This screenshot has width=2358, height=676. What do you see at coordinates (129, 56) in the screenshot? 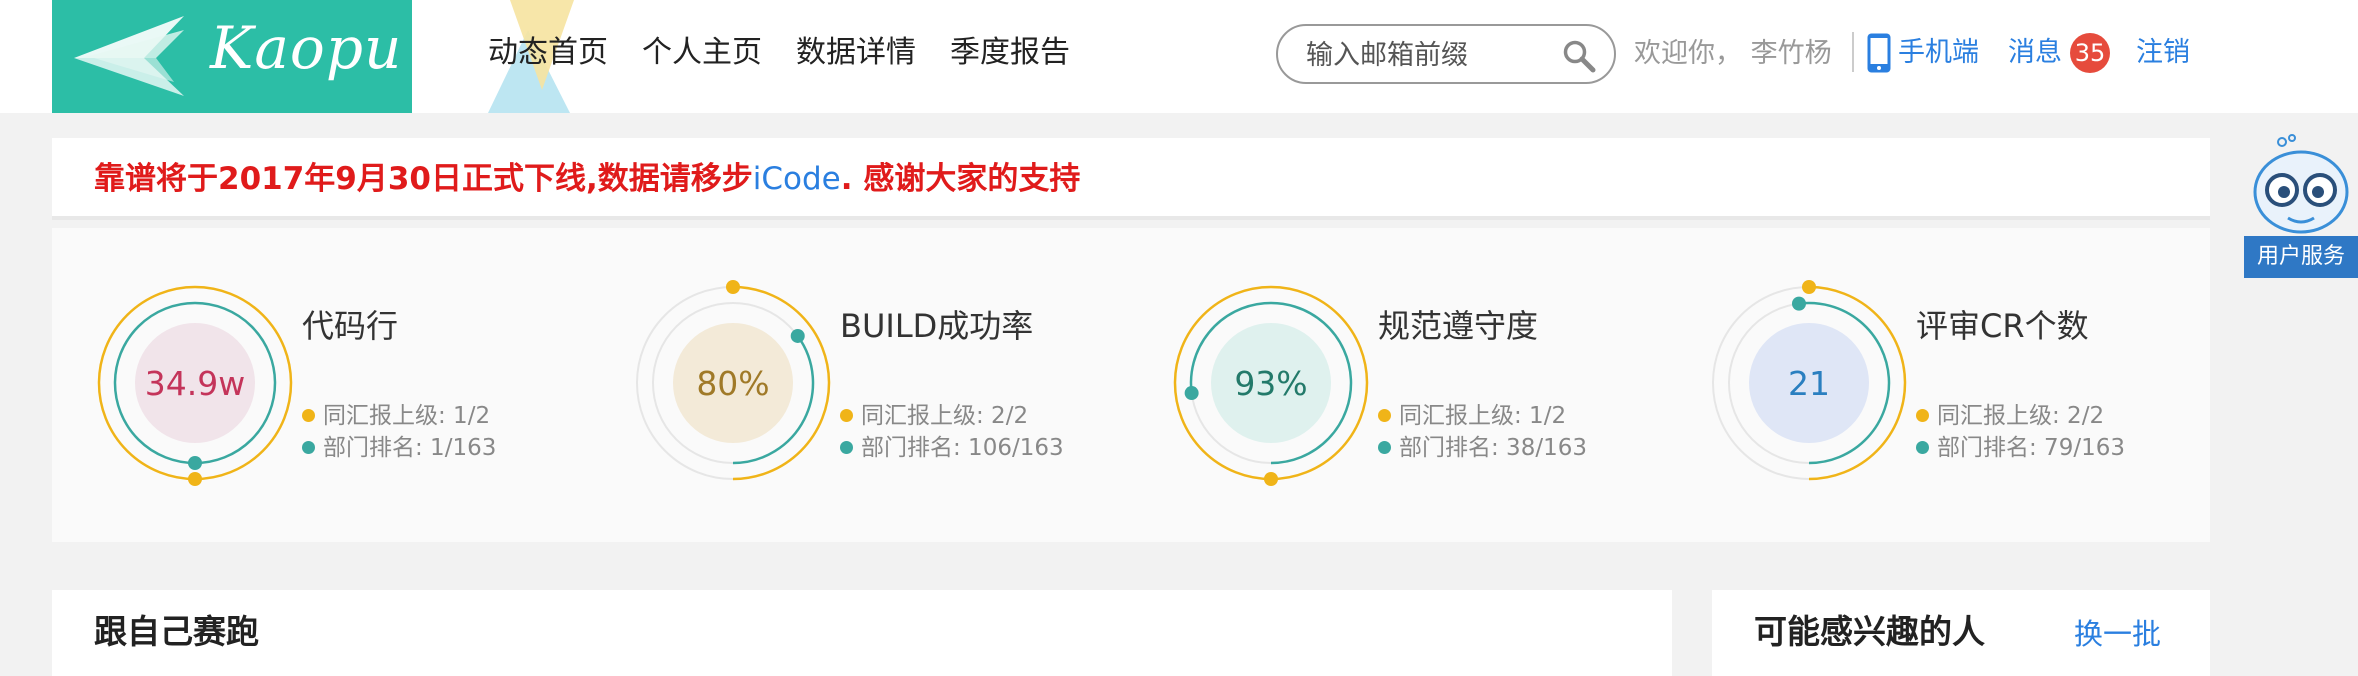
I see `logo-wing-icon` at bounding box center [129, 56].